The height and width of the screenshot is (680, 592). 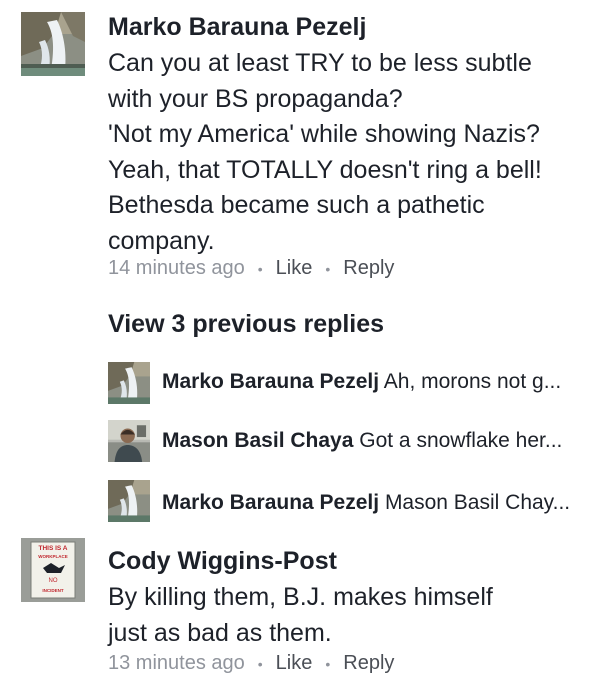 I want to click on comment-text-line: Yeah, that TOTALLY doesn't ring a bell!, so click(x=325, y=169).